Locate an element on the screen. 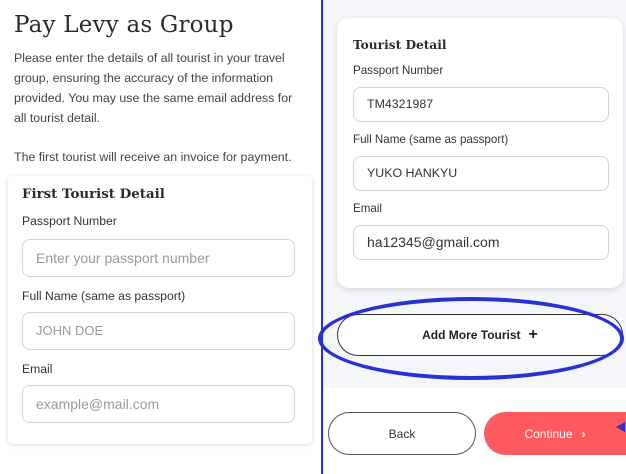 Image resolution: width=626 pixels, height=474 pixels. card-title: First Tourist Detail is located at coordinates (93, 194).